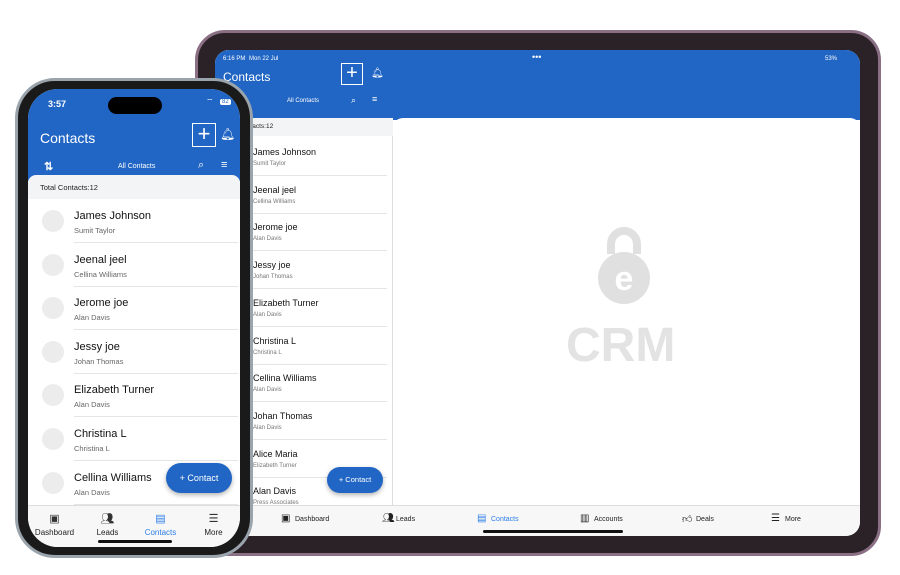 This screenshot has height=575, width=900. What do you see at coordinates (97, 346) in the screenshot?
I see `contact-name: Jessy joe` at bounding box center [97, 346].